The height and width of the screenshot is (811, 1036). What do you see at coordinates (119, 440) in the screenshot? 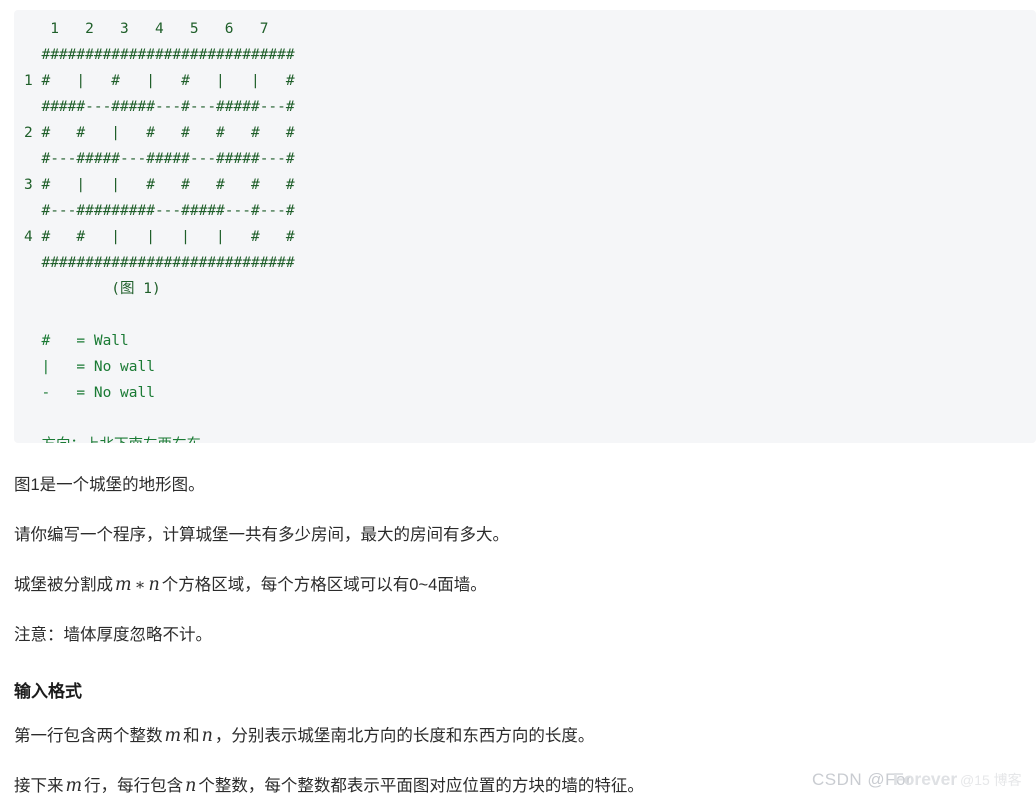
I see `direction-note: 方向：上北下南左西右东。` at bounding box center [119, 440].